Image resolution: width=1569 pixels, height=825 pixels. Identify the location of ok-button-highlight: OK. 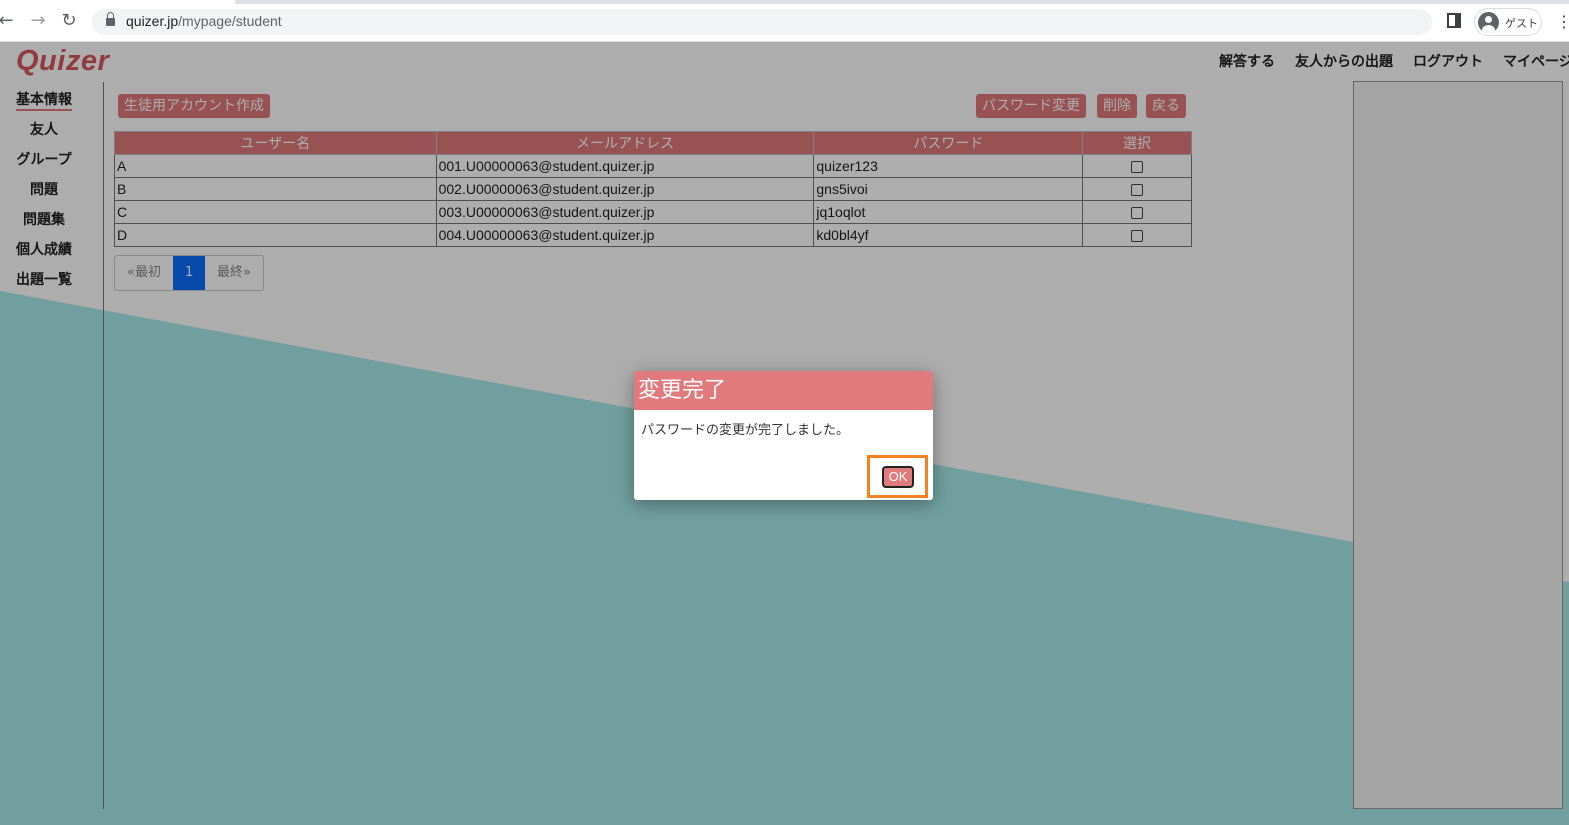
(897, 476).